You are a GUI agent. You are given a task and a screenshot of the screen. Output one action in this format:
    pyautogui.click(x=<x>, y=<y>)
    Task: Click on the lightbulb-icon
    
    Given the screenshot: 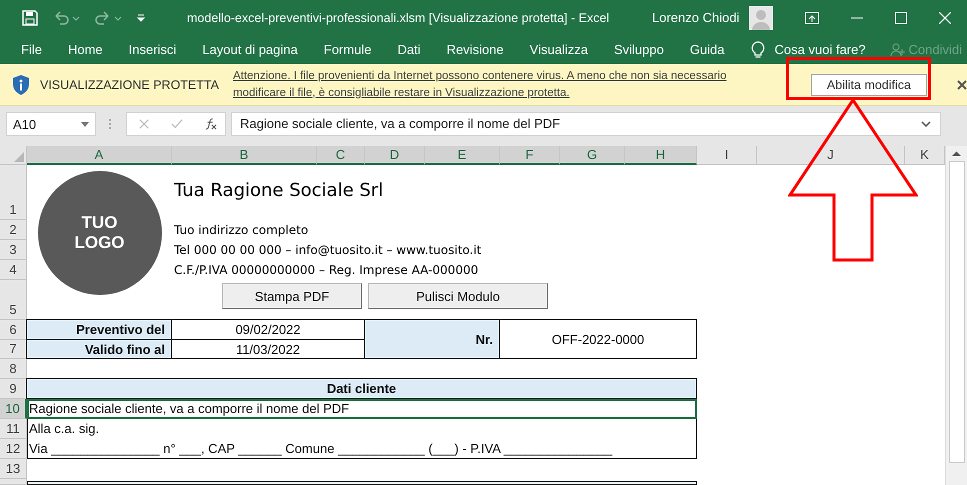 What is the action you would take?
    pyautogui.click(x=757, y=49)
    